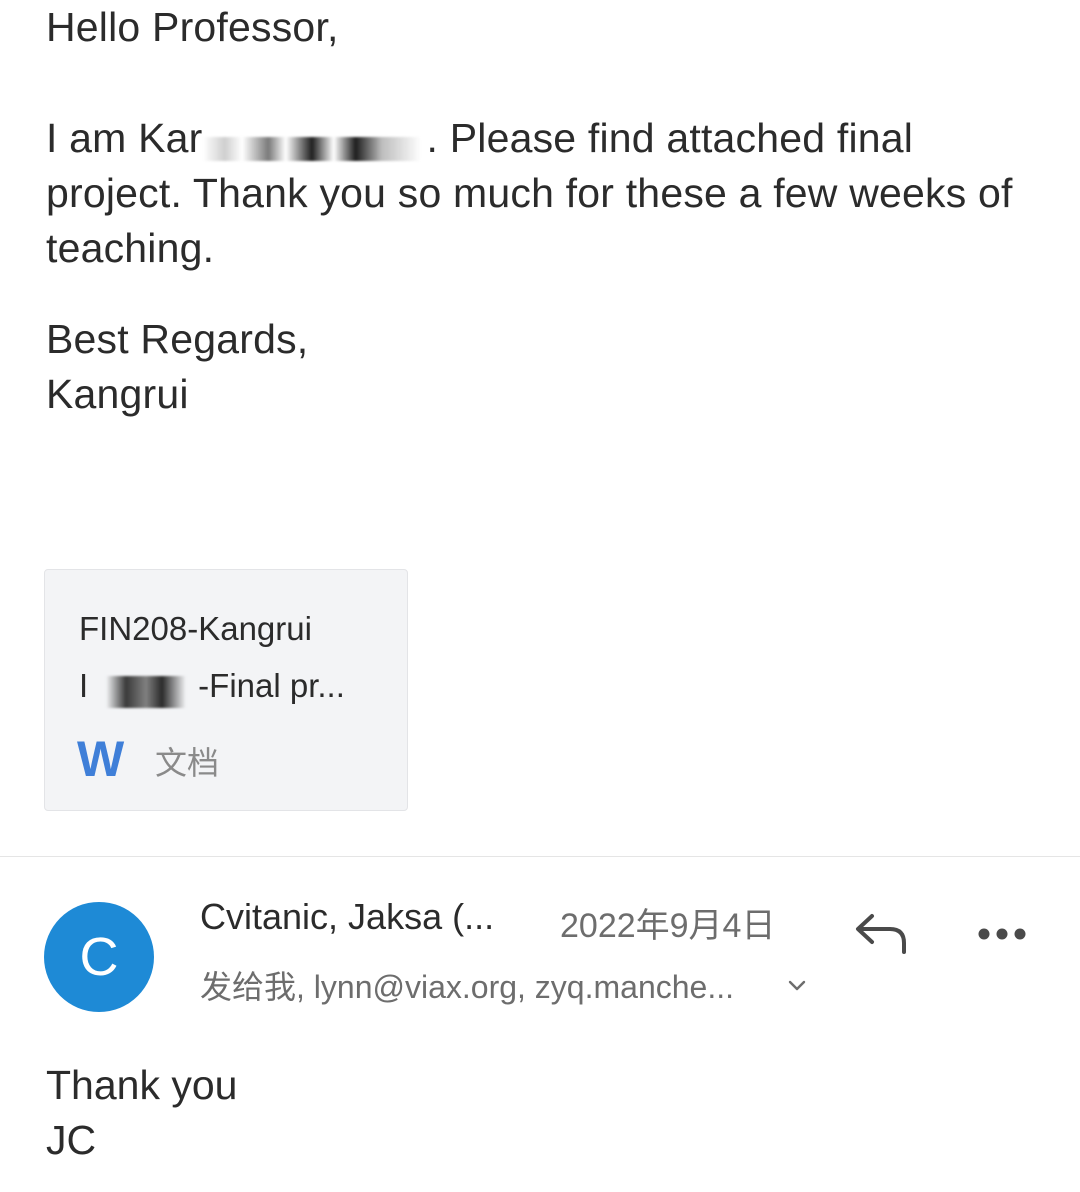  I want to click on attachment-name: FIN208-Kangrui, so click(195, 628).